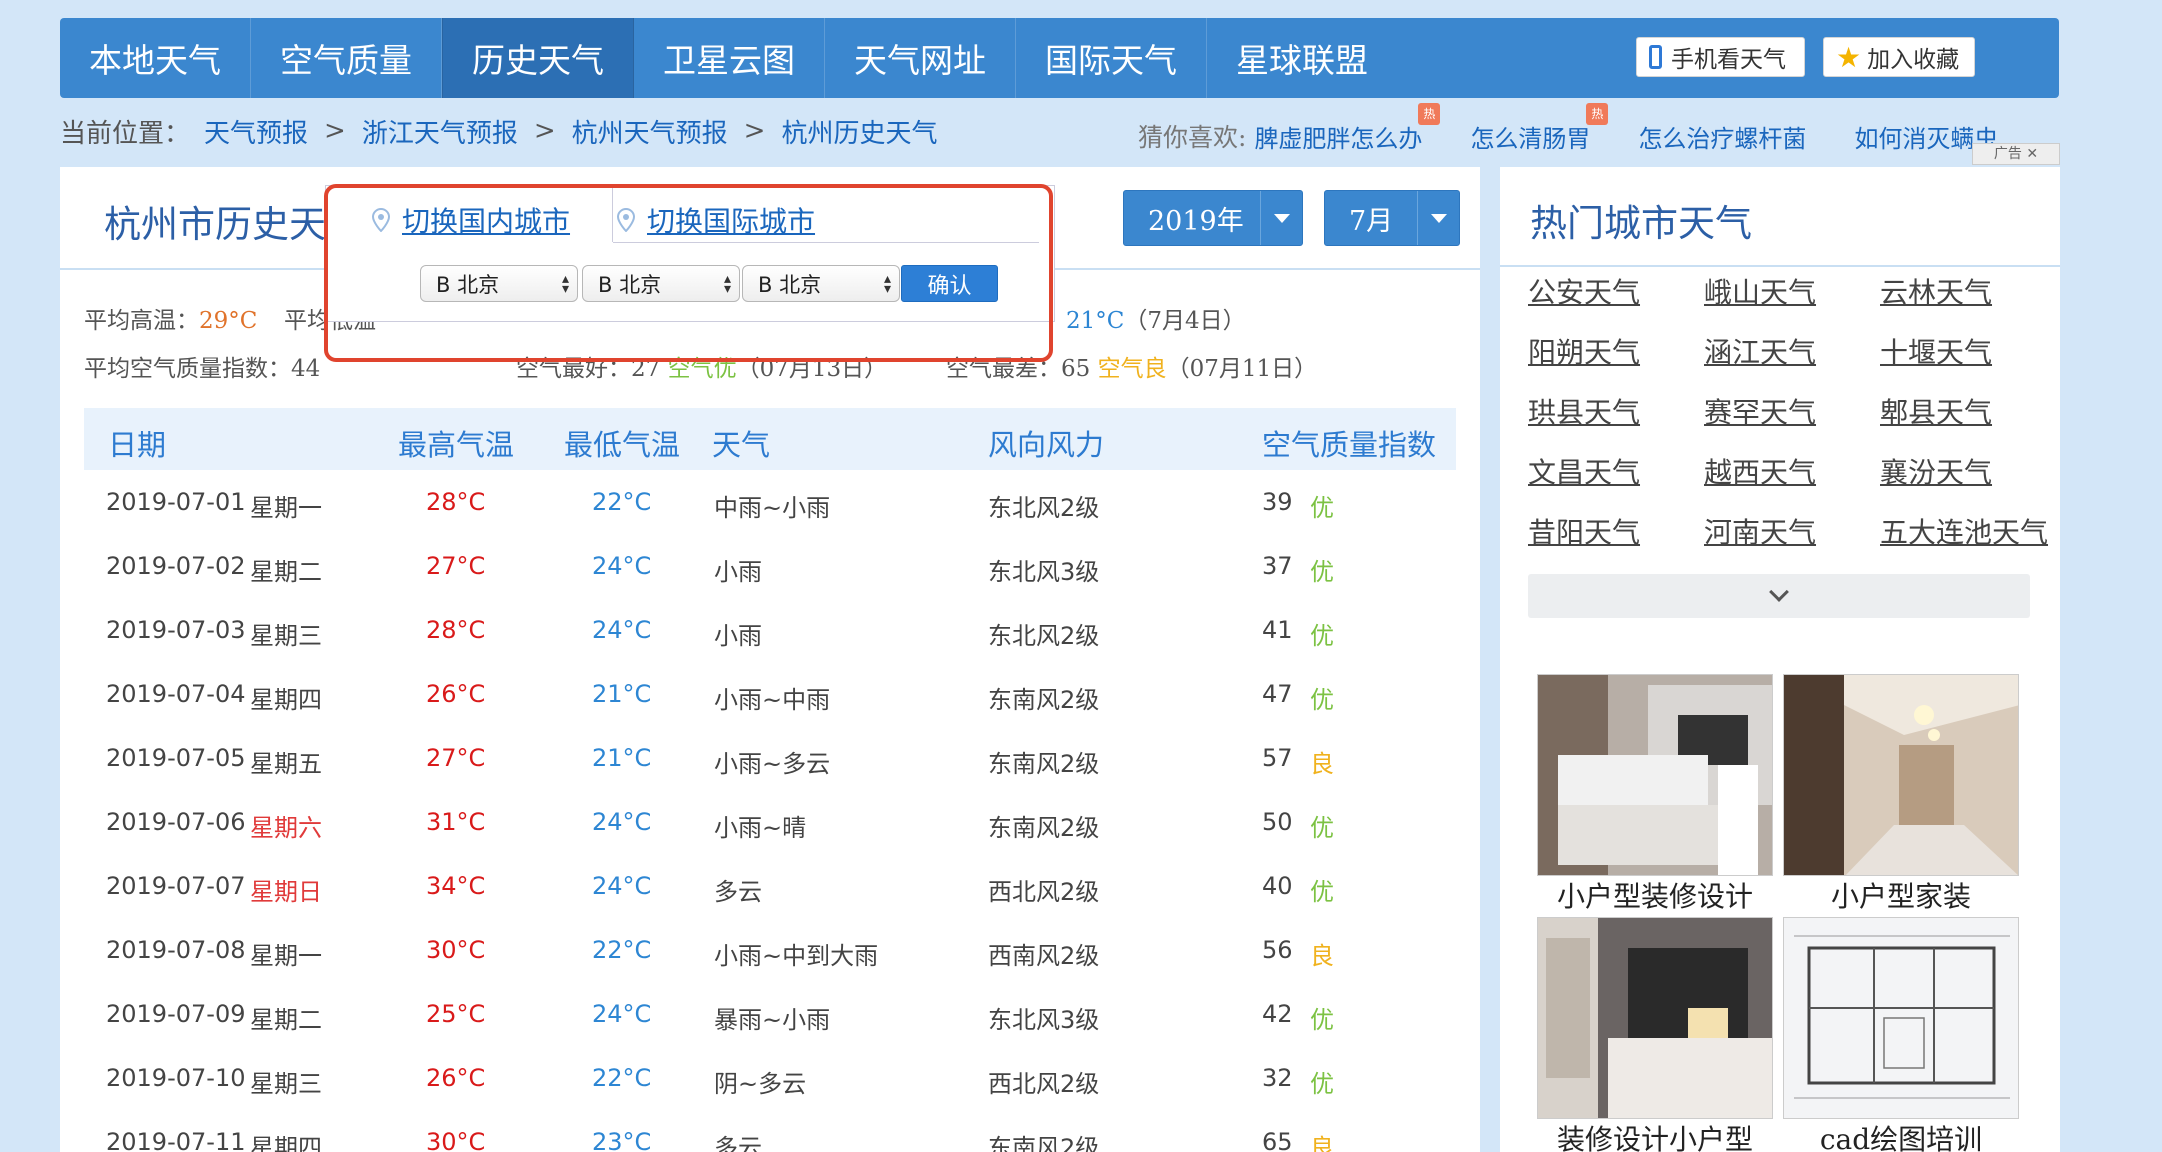 The image size is (2162, 1152). Describe the element at coordinates (738, 636) in the screenshot. I see `cell-weather: 小雨` at that location.